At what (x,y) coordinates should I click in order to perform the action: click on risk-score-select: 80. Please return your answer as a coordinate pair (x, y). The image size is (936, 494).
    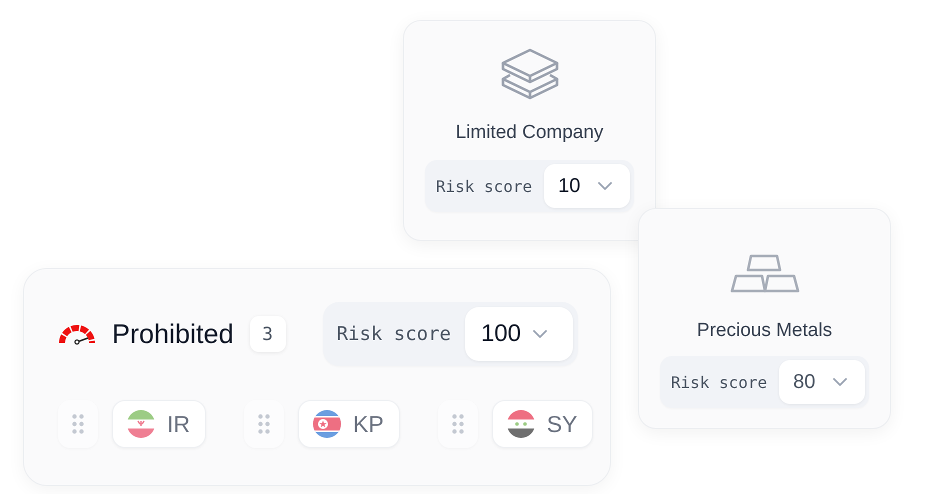
    Looking at the image, I should click on (822, 382).